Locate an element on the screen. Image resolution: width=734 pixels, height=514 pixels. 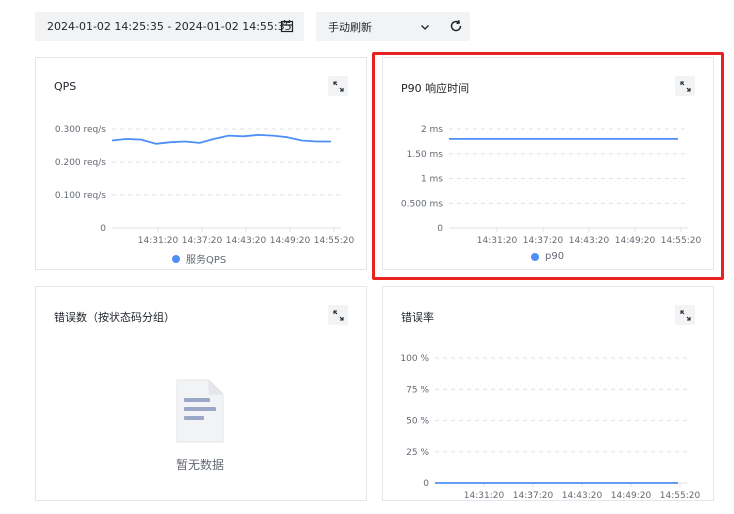
legend-dot is located at coordinates (176, 258).